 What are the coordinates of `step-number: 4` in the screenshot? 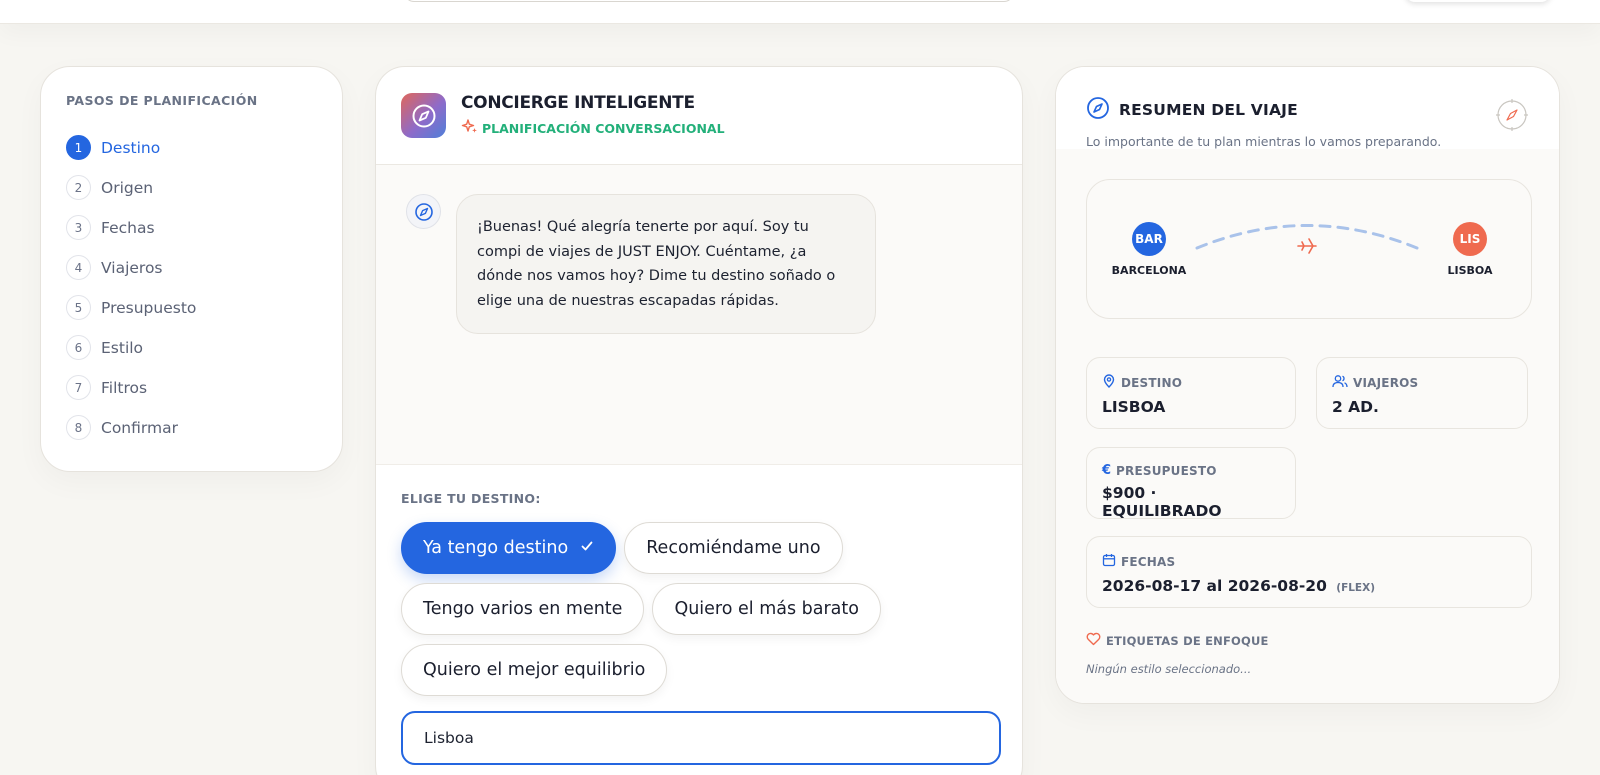 It's located at (78, 267).